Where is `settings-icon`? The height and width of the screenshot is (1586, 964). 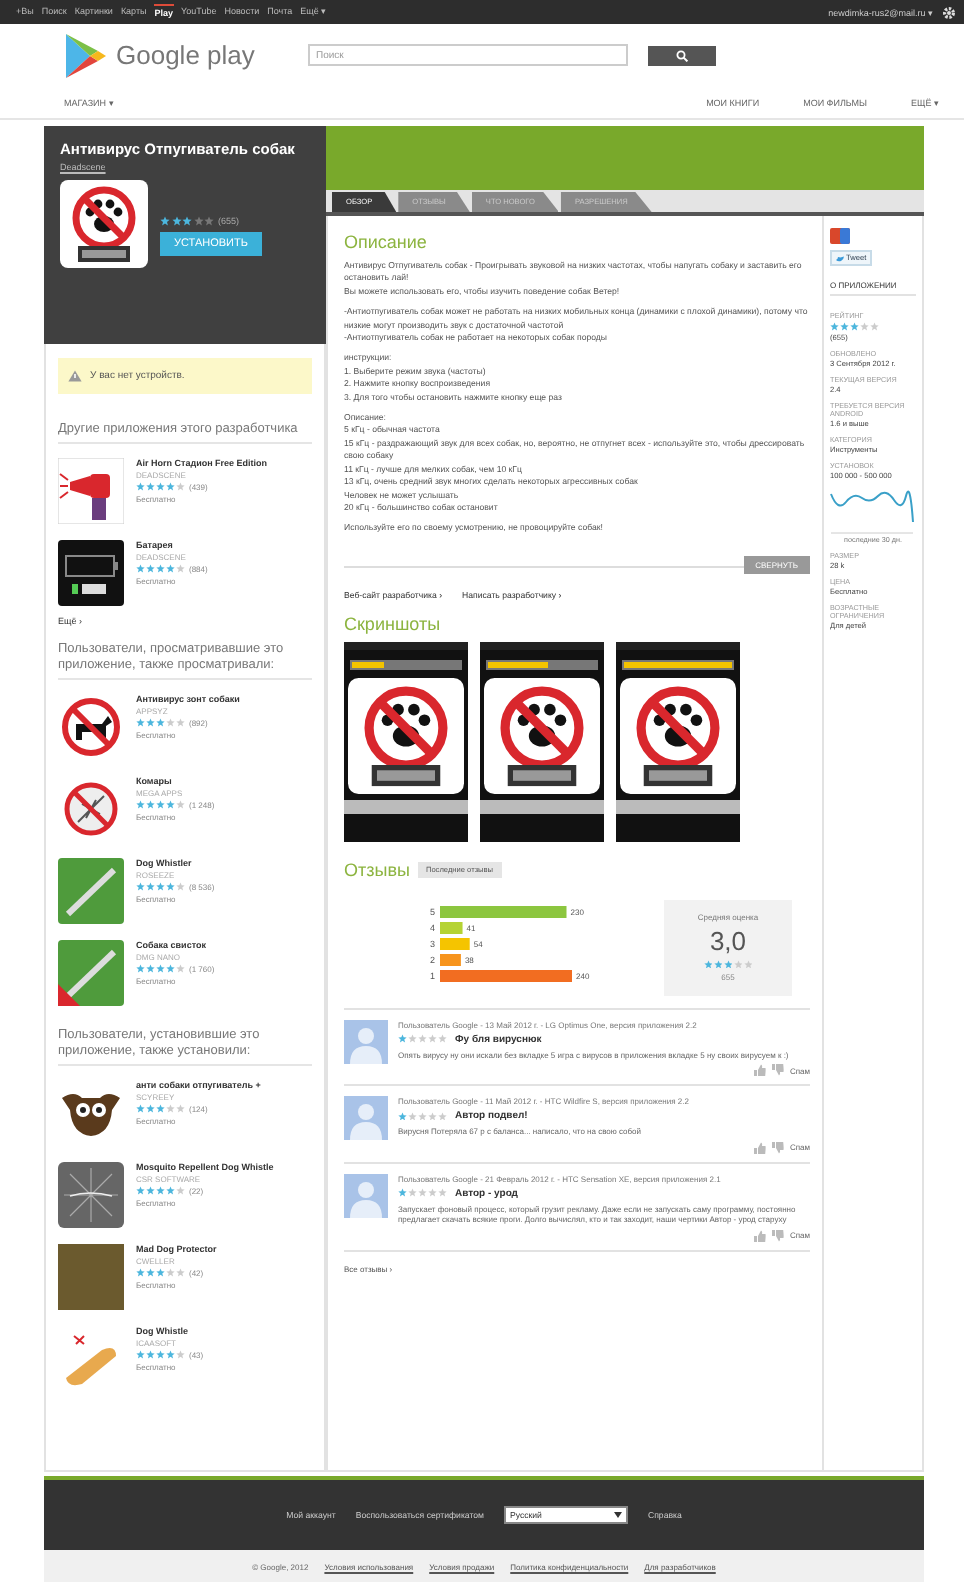
settings-icon is located at coordinates (949, 12).